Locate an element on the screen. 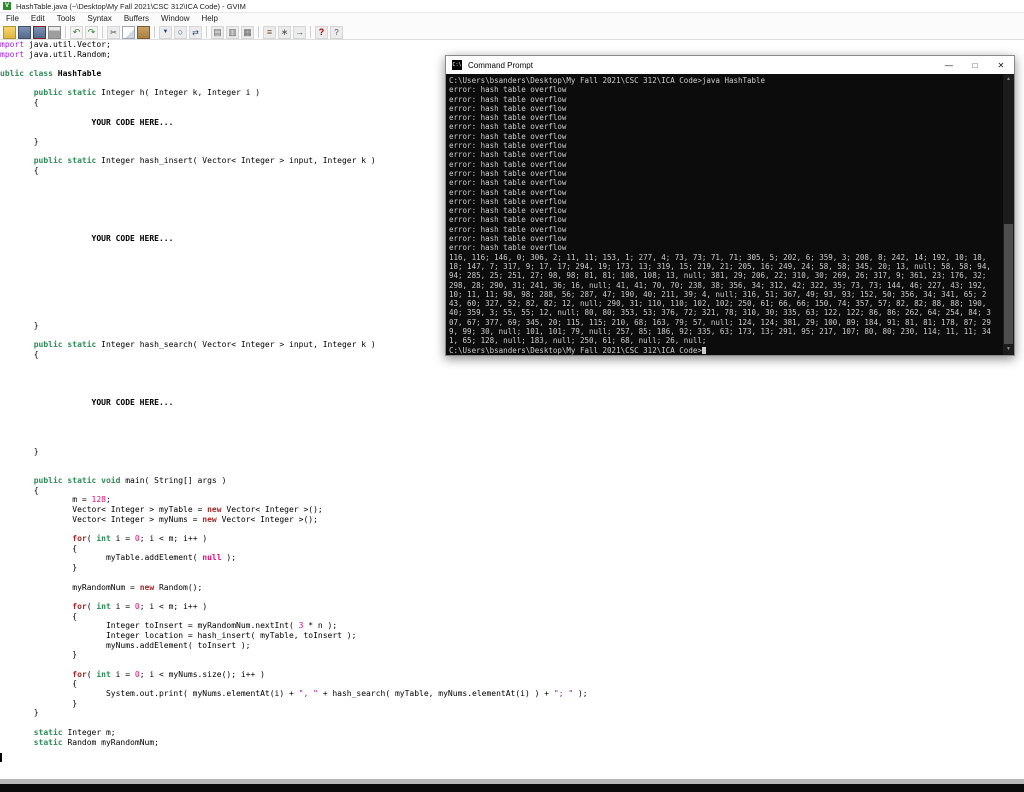 The width and height of the screenshot is (1024, 792). menu-help: Help is located at coordinates (210, 19).